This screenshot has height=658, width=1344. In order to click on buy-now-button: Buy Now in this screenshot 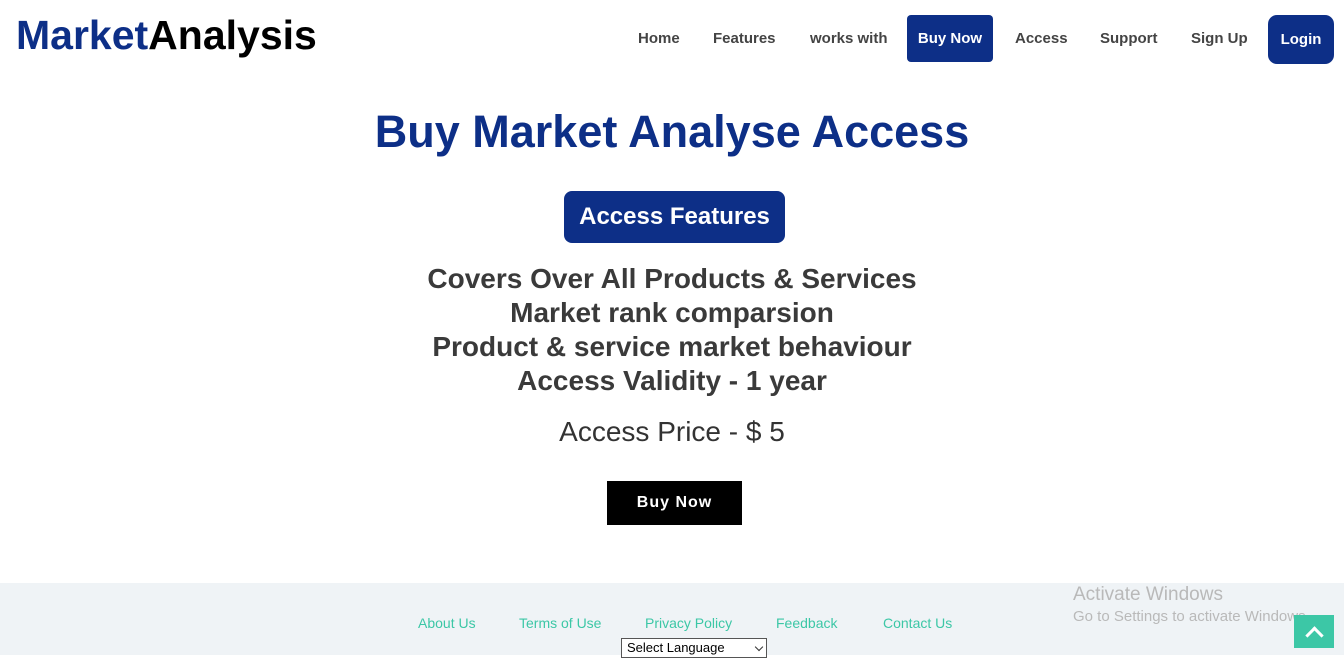, I will do `click(674, 503)`.